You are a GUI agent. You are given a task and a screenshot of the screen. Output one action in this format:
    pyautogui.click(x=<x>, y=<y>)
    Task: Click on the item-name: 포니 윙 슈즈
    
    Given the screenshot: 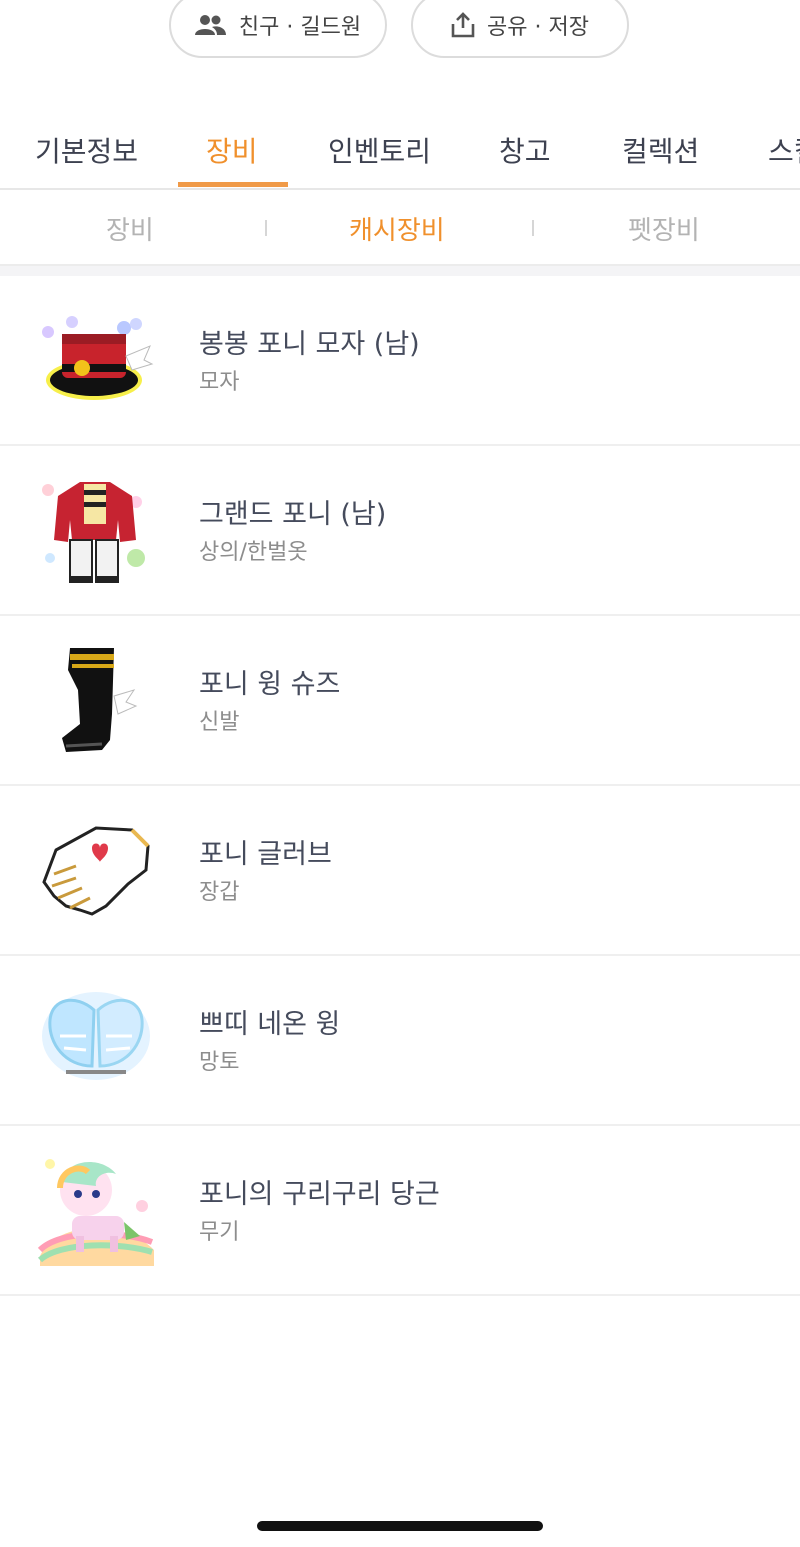 What is the action you would take?
    pyautogui.click(x=270, y=684)
    